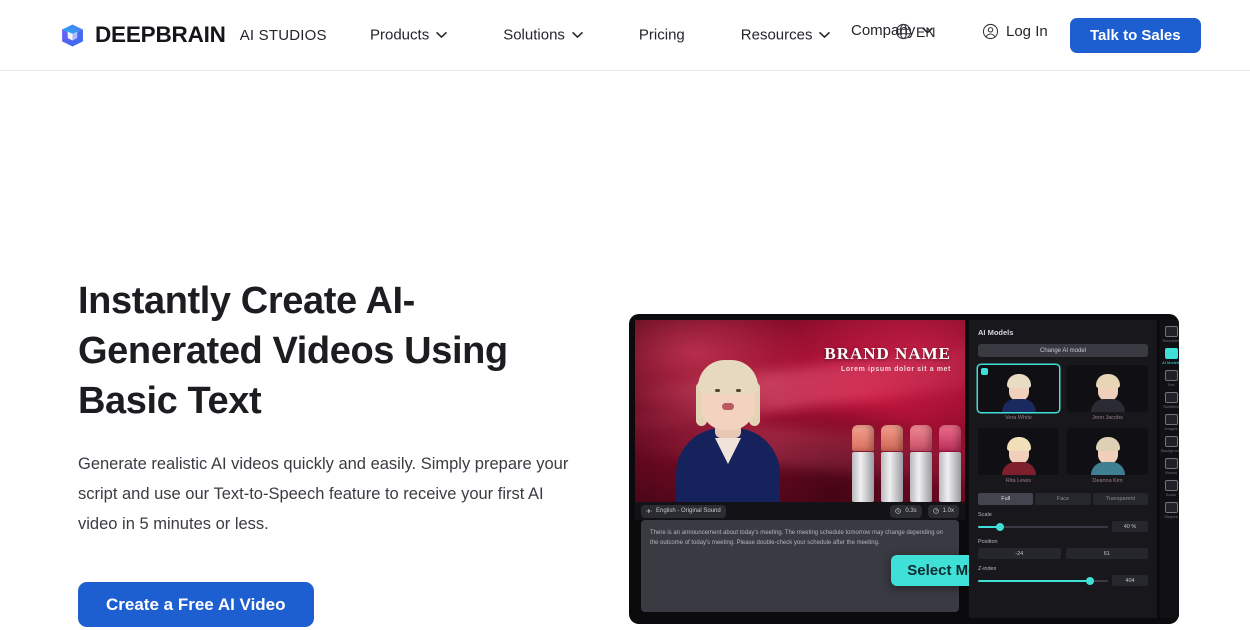 The width and height of the screenshot is (1250, 630). I want to click on toolbar-item-label: AI Models, so click(1170, 362).